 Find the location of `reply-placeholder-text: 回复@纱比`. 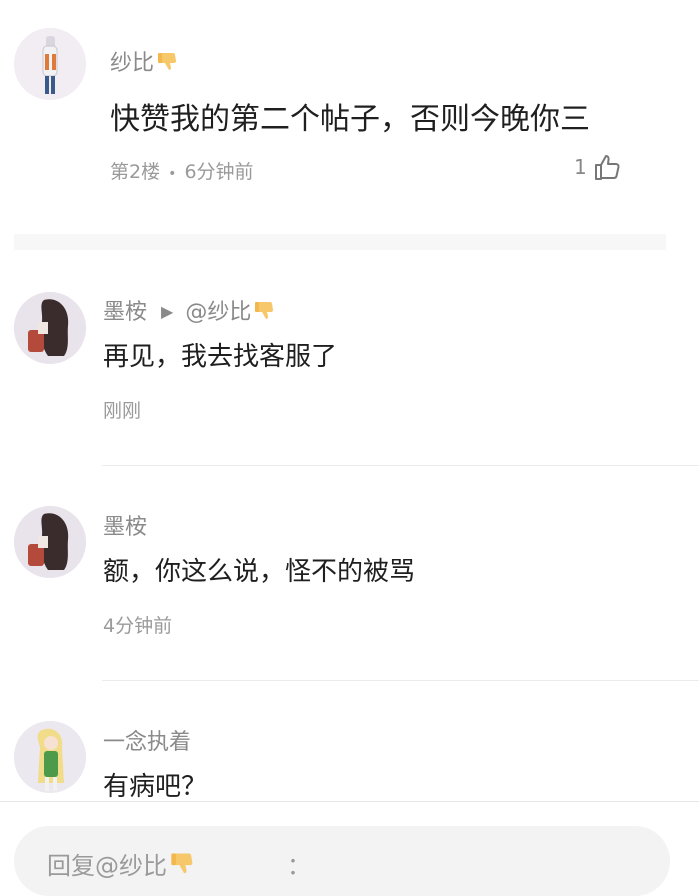

reply-placeholder-text: 回复@纱比 is located at coordinates (107, 866).